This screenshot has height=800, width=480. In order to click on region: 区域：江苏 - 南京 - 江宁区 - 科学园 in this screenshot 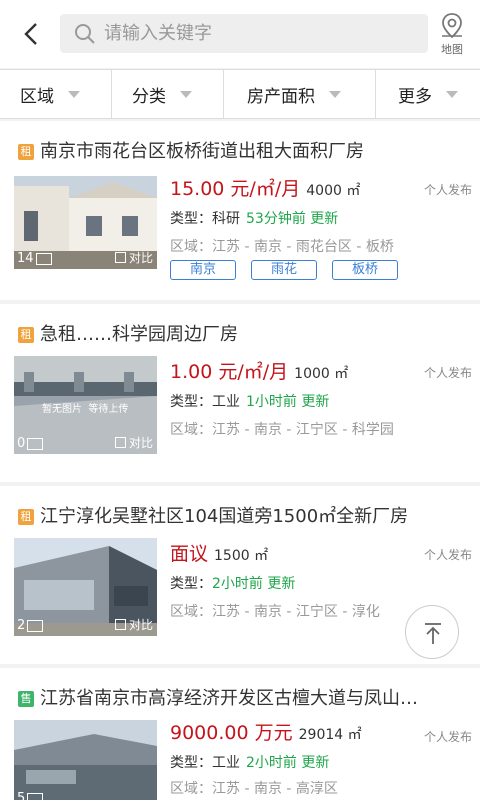, I will do `click(282, 430)`.